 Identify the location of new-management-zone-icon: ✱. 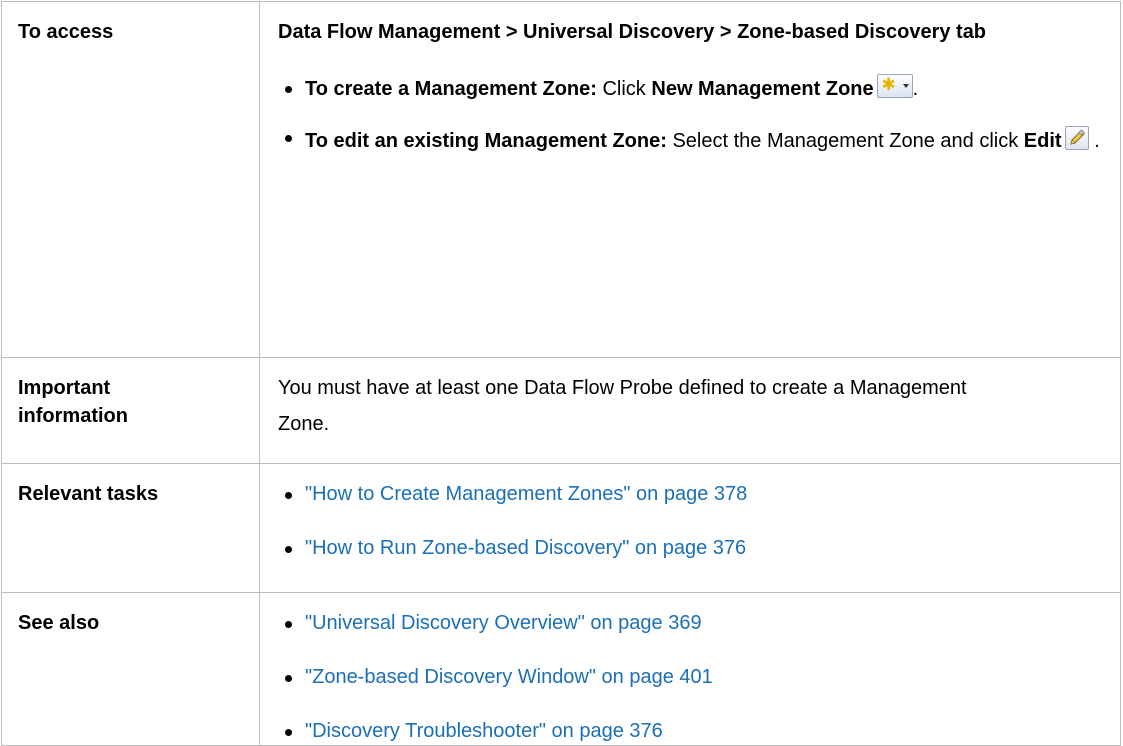
(894, 86).